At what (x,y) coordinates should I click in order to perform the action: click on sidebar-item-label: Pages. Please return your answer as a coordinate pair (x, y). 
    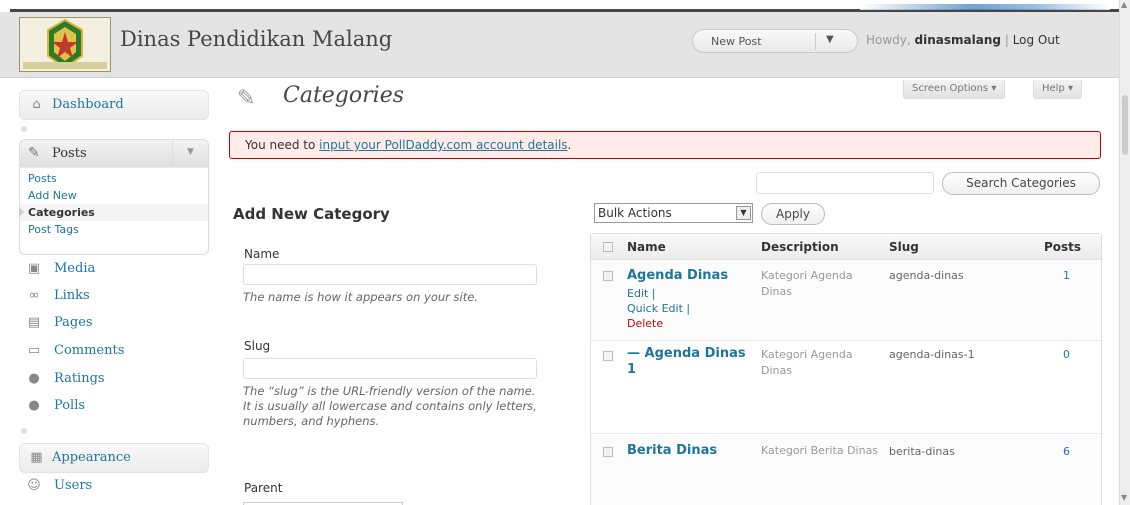
    Looking at the image, I should click on (73, 322).